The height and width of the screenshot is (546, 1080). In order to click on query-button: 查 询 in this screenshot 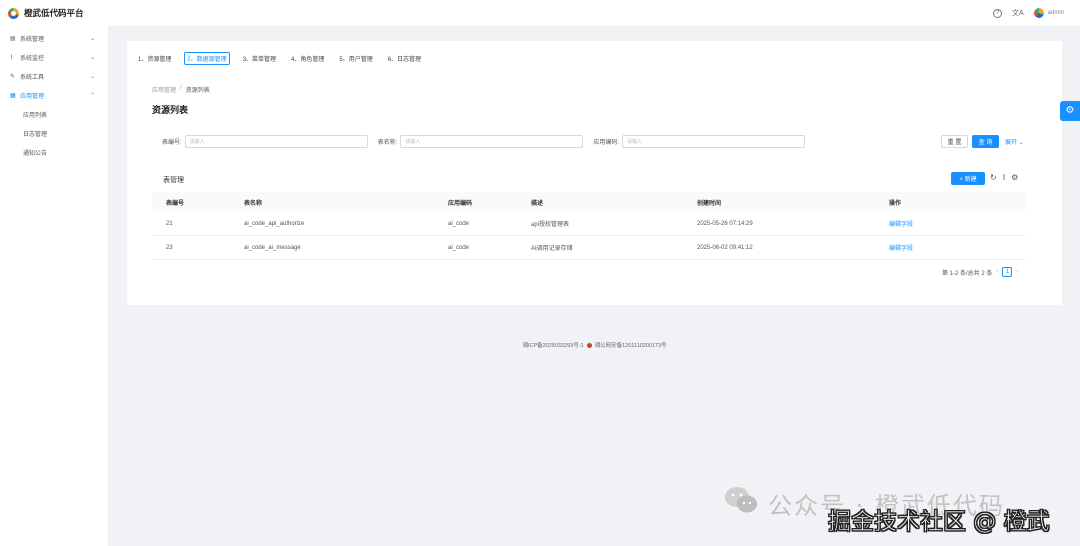, I will do `click(985, 141)`.